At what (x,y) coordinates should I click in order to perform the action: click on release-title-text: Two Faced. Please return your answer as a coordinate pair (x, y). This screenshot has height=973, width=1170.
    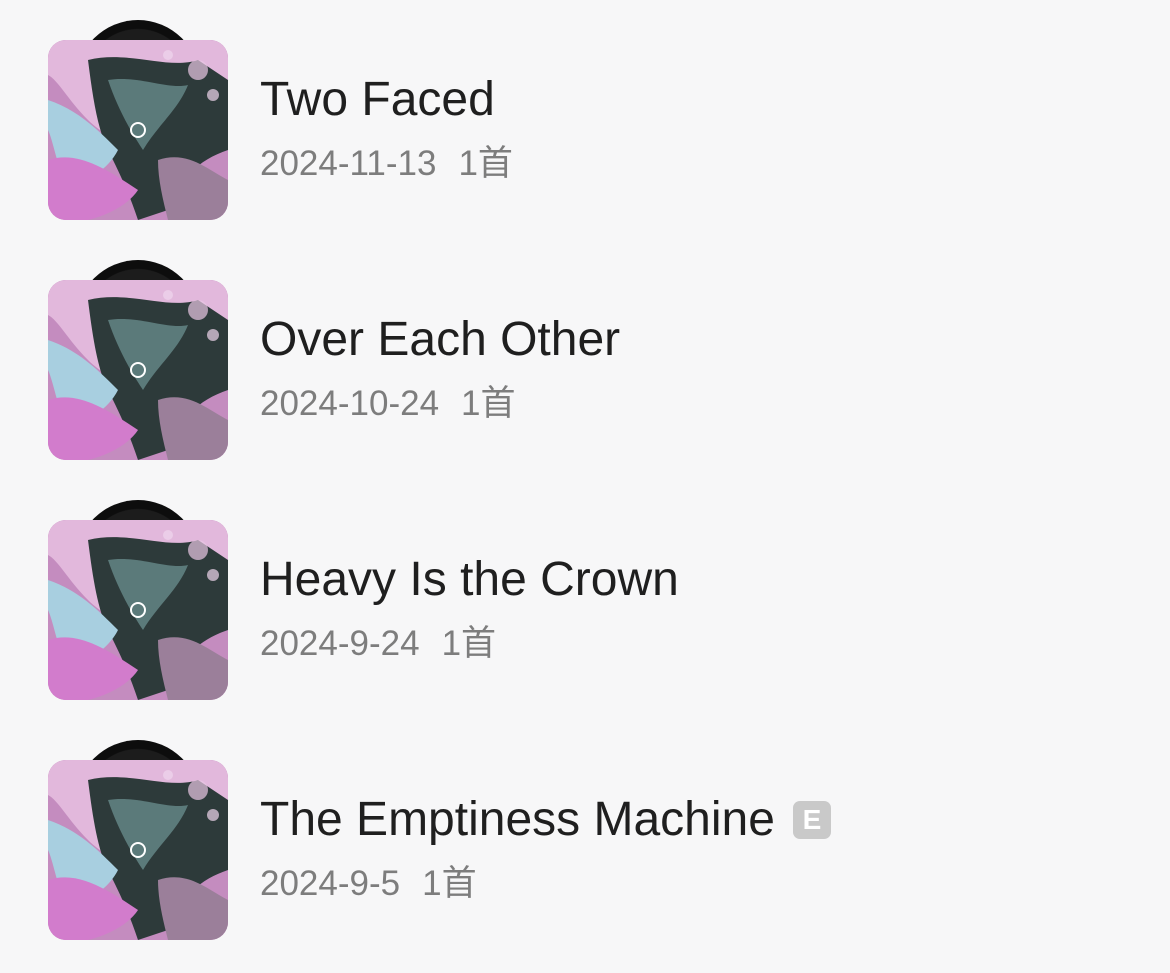
    Looking at the image, I should click on (377, 99).